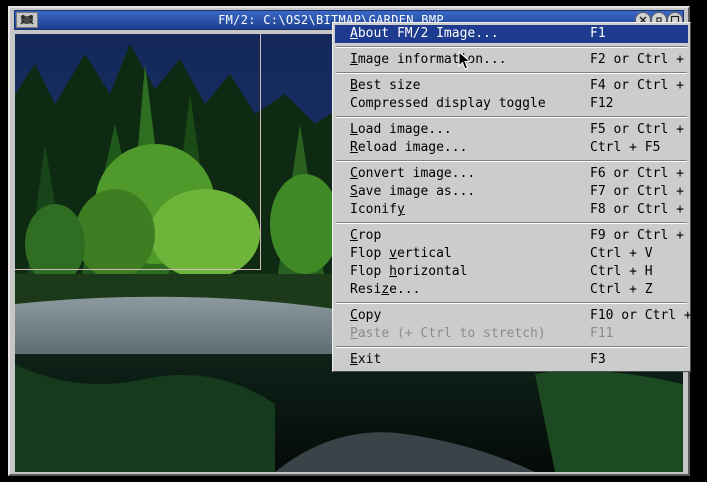 The height and width of the screenshot is (482, 707). Describe the element at coordinates (648, 315) in the screenshot. I see `menu-item-shortcut: F10 or Ctrl + O` at that location.